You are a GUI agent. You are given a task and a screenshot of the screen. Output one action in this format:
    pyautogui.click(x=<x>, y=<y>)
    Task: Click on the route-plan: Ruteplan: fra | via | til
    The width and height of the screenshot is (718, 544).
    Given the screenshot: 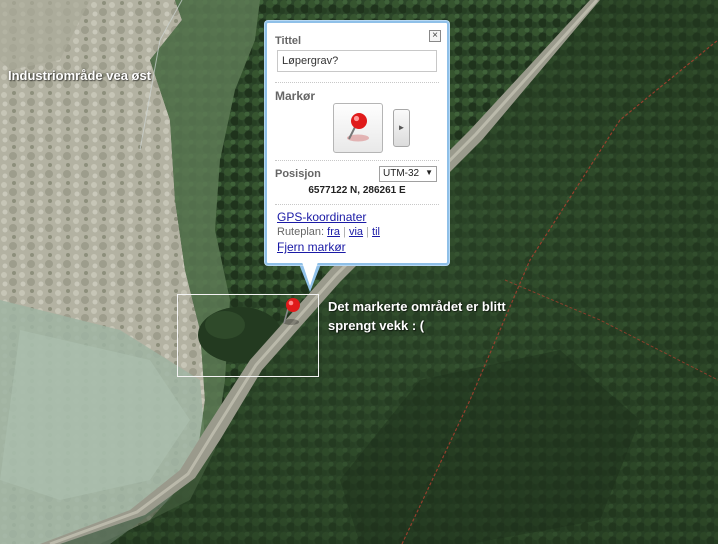 What is the action you would take?
    pyautogui.click(x=328, y=232)
    